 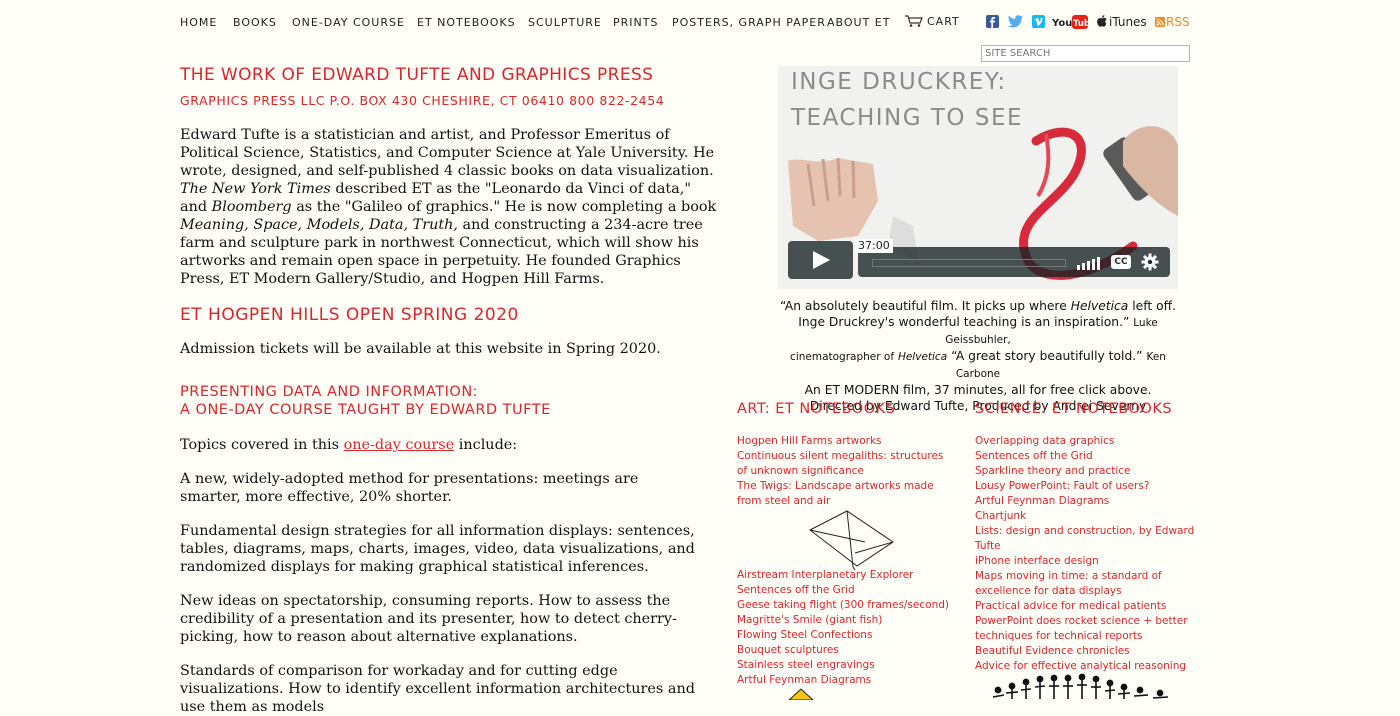 What do you see at coordinates (899, 82) in the screenshot?
I see `video-title-line-1: INGE DRUCKREY:` at bounding box center [899, 82].